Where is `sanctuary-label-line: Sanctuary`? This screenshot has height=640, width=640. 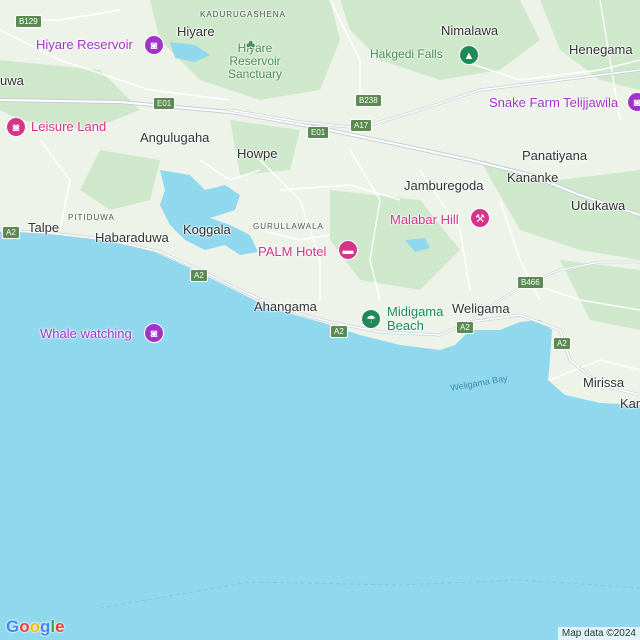 sanctuary-label-line: Sanctuary is located at coordinates (255, 74).